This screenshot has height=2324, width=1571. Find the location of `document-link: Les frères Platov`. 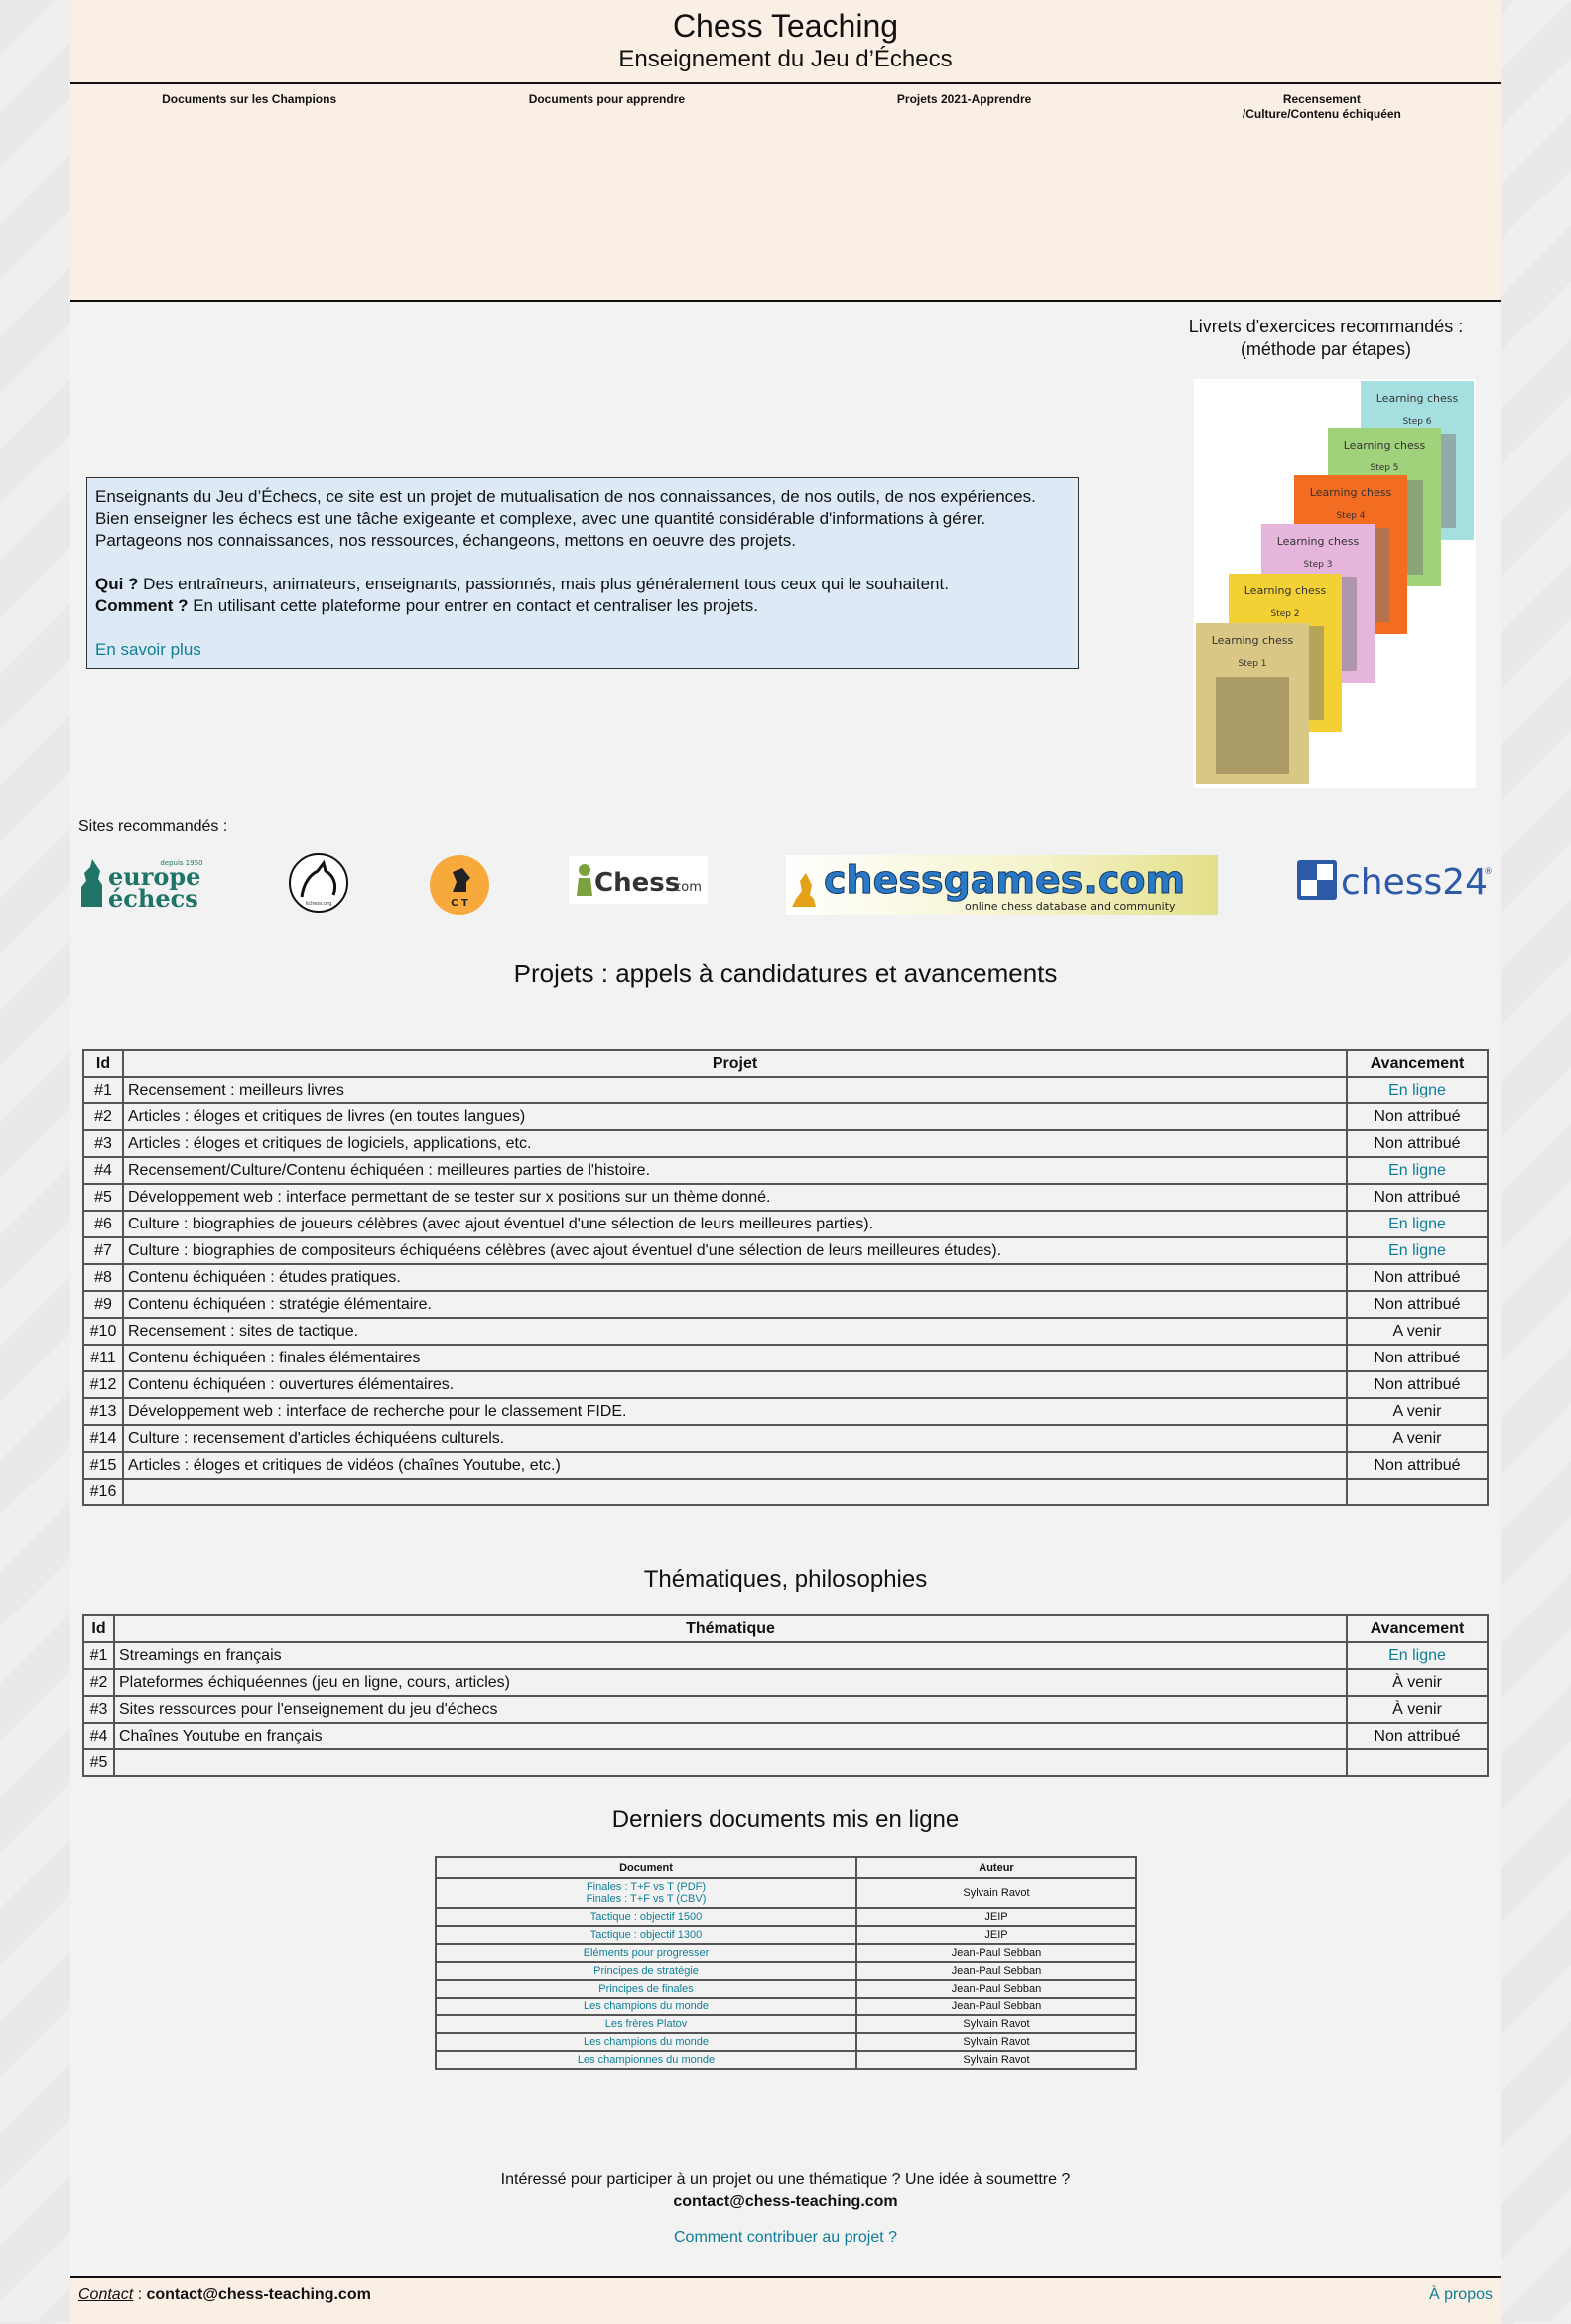

document-link: Les frères Platov is located at coordinates (646, 2024).